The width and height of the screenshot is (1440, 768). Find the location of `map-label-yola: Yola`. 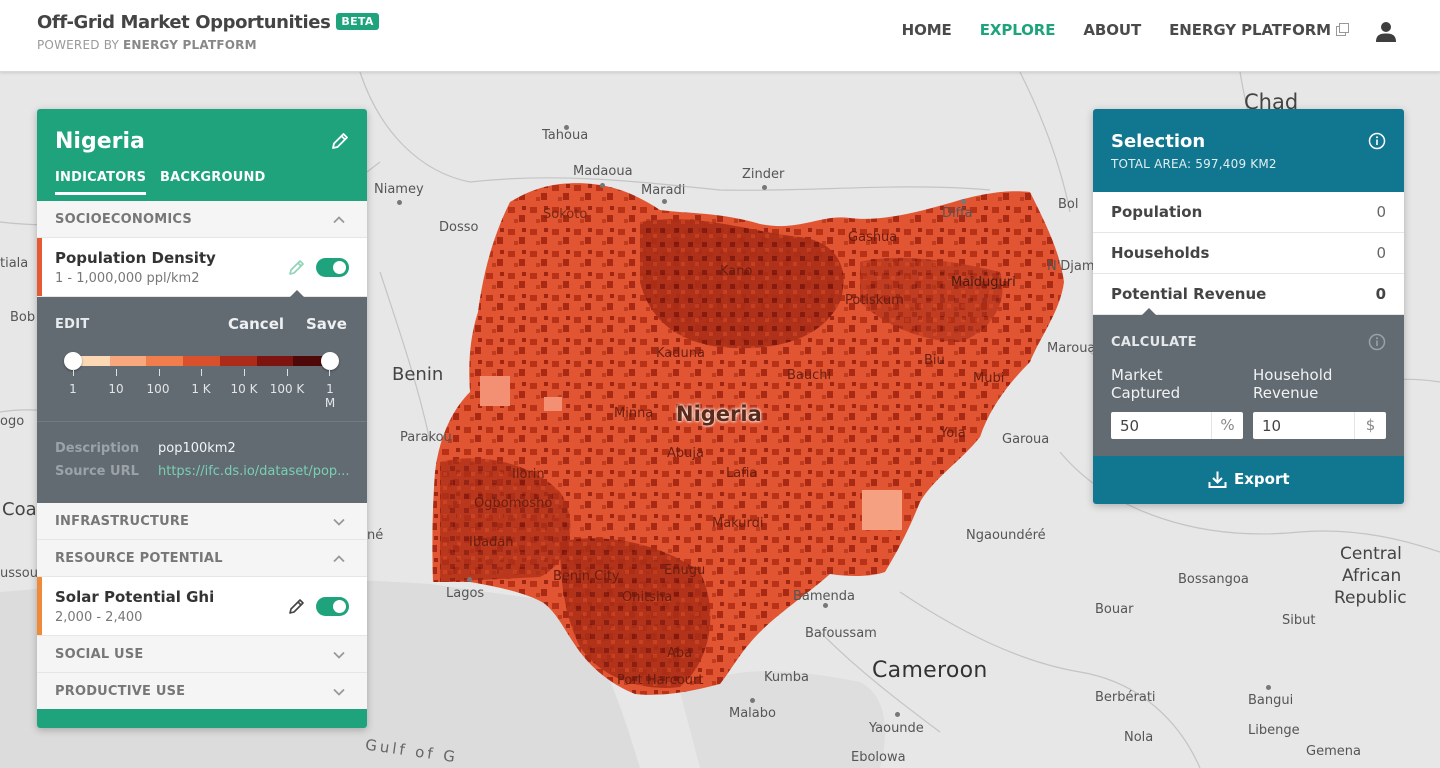

map-label-yola: Yola is located at coordinates (953, 433).